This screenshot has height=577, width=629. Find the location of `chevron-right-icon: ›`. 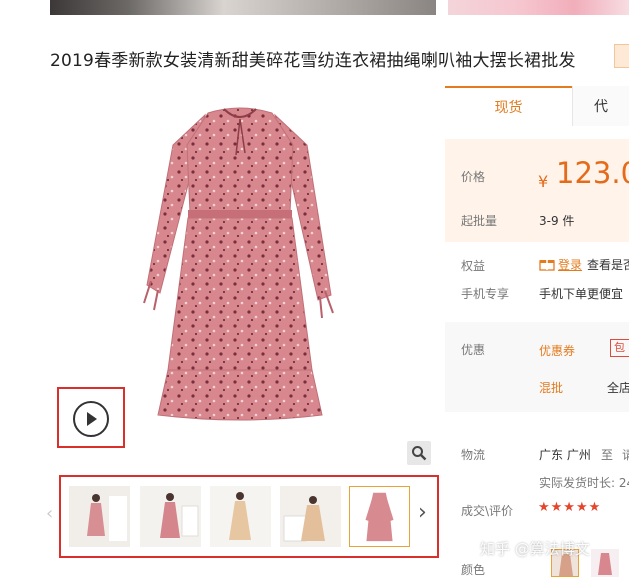

chevron-right-icon: › is located at coordinates (422, 512).